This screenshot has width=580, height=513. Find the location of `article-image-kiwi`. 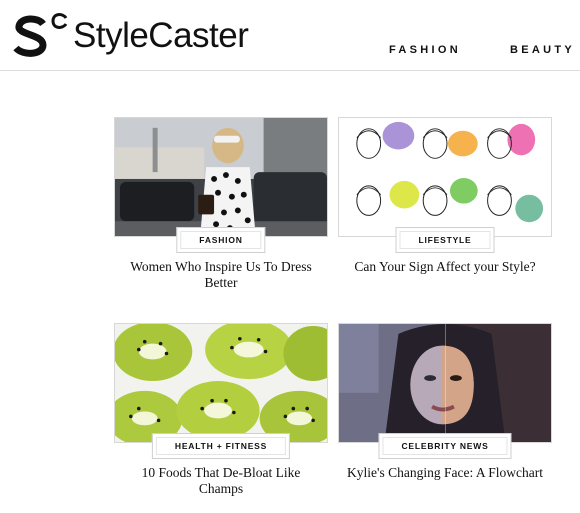

article-image-kiwi is located at coordinates (221, 383).